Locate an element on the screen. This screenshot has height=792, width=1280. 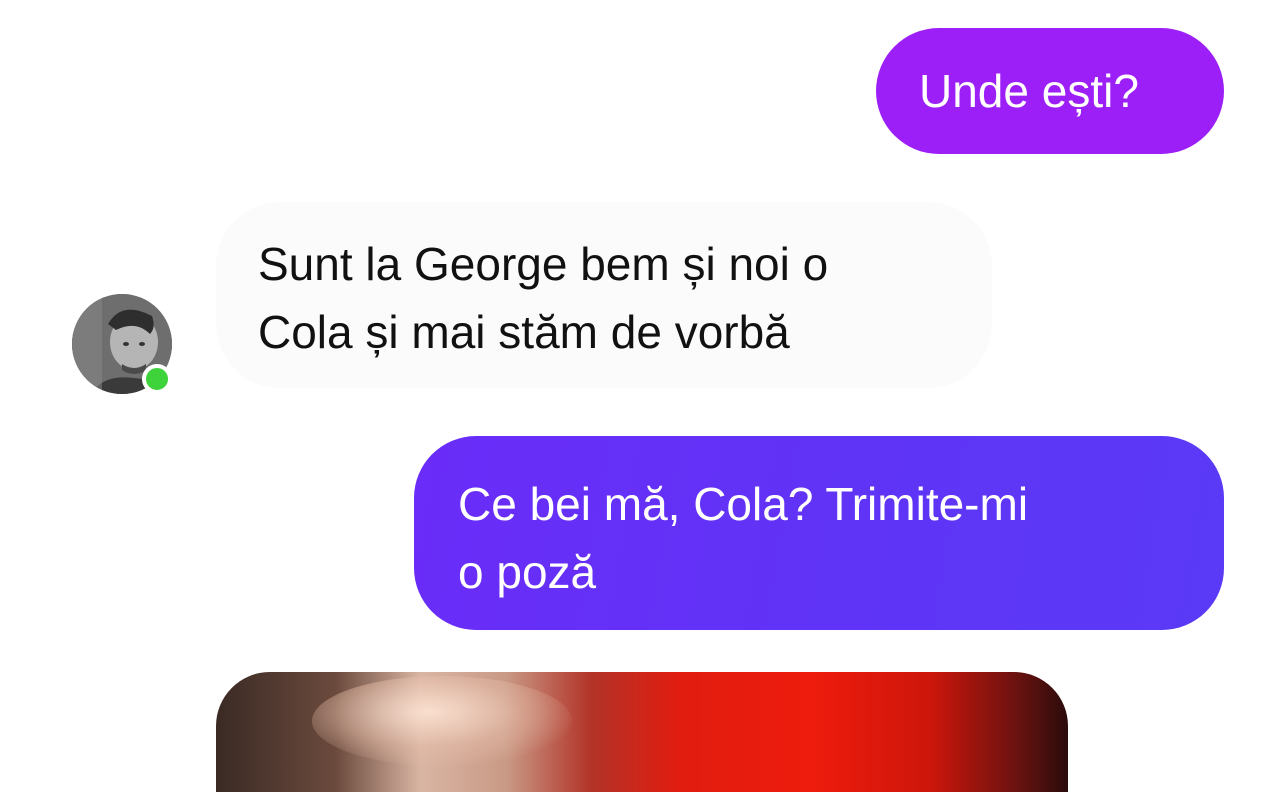
message-text-line: Sunt la George bem și noi o is located at coordinates (543, 264).